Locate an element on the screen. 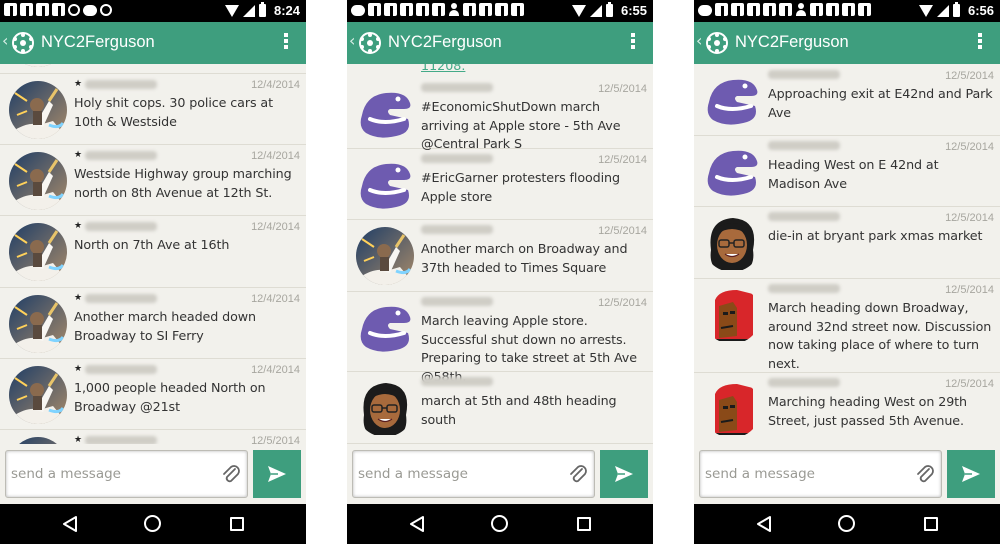 Image resolution: width=1000 pixels, height=544 pixels. signal-icon is located at coordinates (595, 10).